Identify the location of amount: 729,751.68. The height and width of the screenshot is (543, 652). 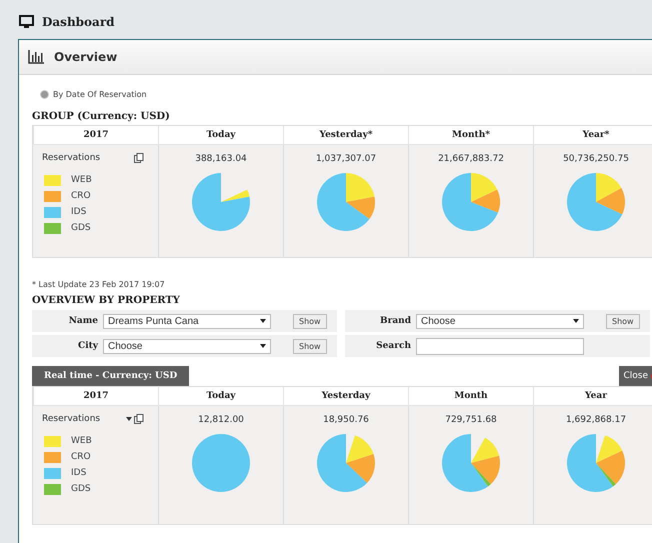
(471, 420).